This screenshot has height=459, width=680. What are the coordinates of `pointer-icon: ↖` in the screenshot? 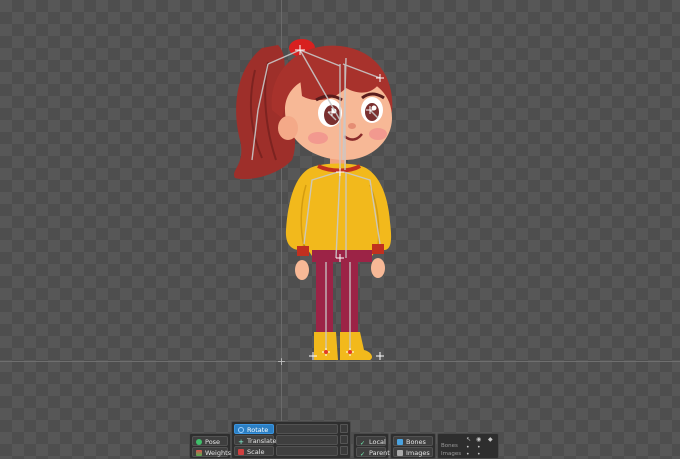 It's located at (468, 440).